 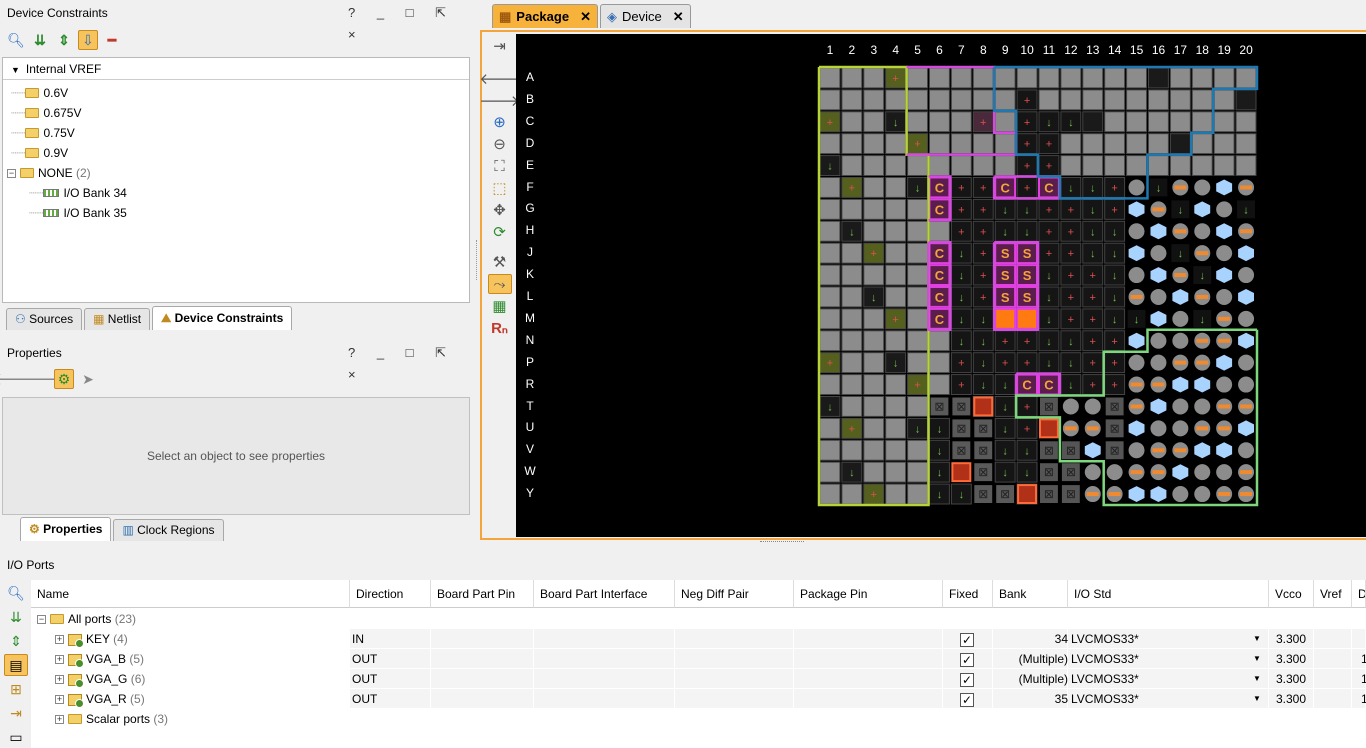 I want to click on tree-item-bank-35: ┈┈ I/O Bank 35, so click(x=78, y=213).